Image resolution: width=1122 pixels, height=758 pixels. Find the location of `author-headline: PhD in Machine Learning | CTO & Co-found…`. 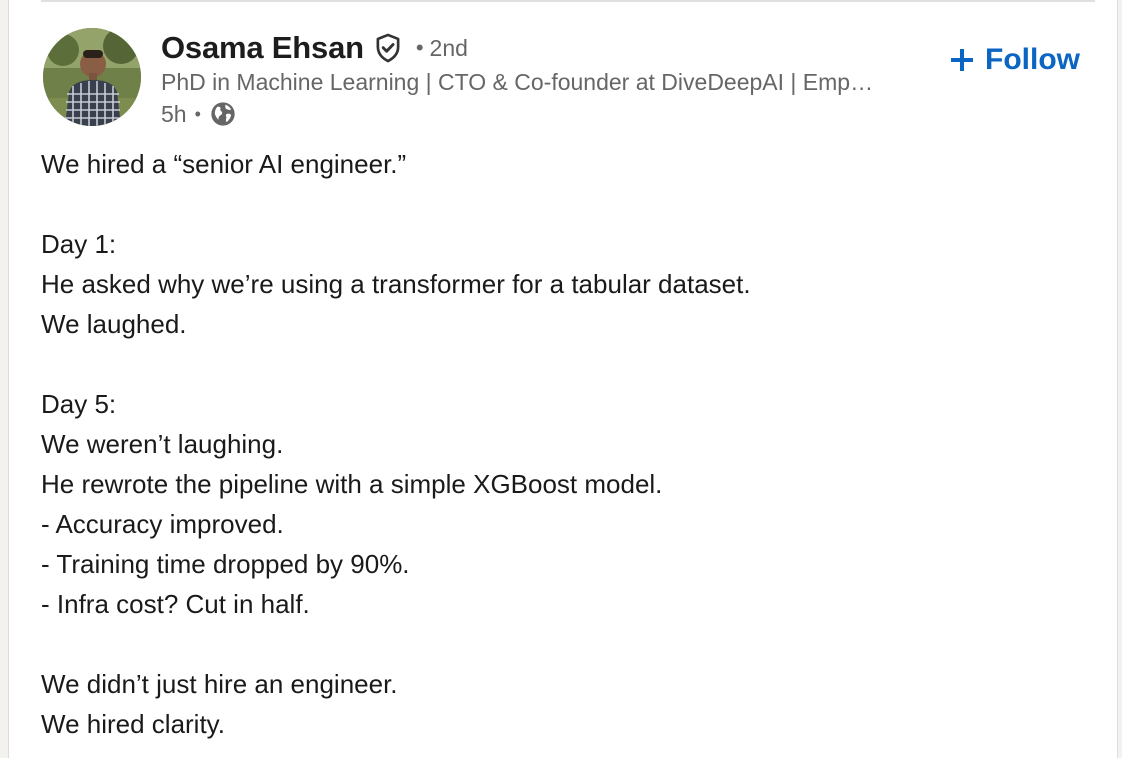

author-headline: PhD in Machine Learning | CTO & Co-found… is located at coordinates (517, 82).